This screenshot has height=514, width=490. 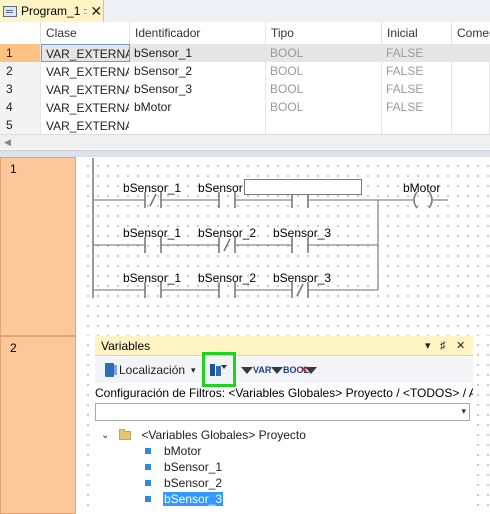 What do you see at coordinates (303, 187) in the screenshot?
I see `variable-edit-input` at bounding box center [303, 187].